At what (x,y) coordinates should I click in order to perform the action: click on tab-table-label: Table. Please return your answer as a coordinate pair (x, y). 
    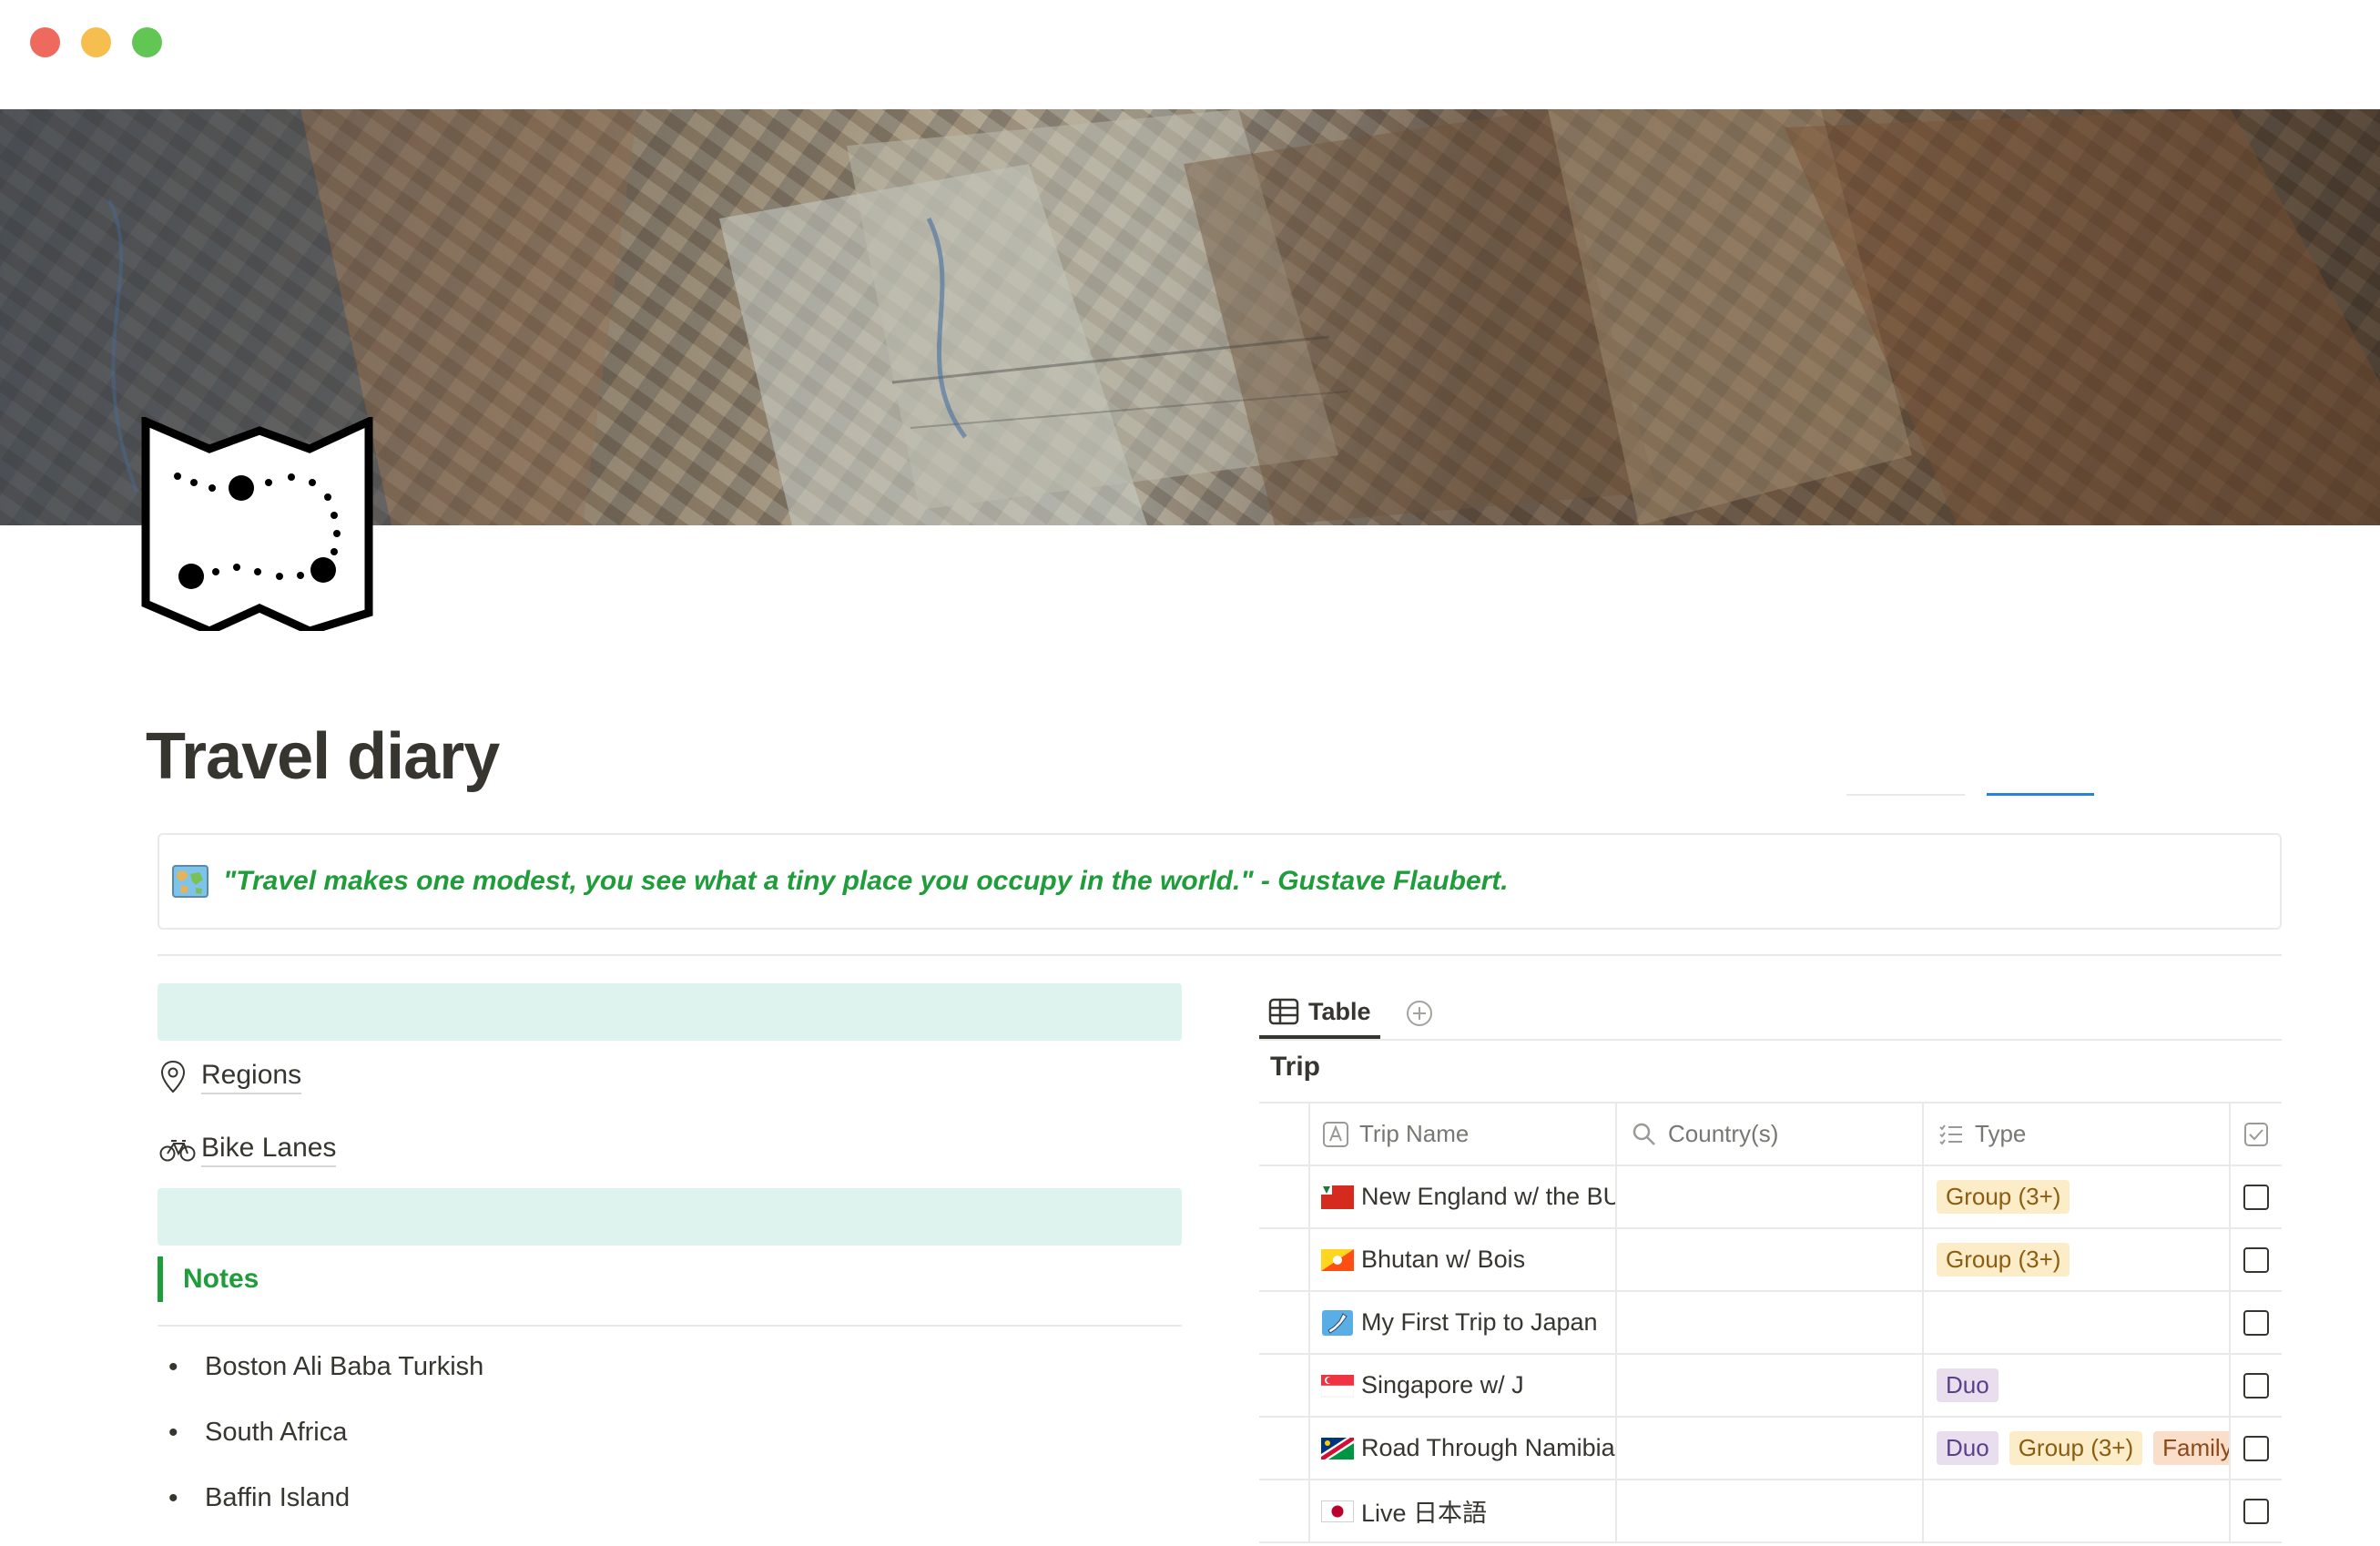
    Looking at the image, I should click on (1340, 1011).